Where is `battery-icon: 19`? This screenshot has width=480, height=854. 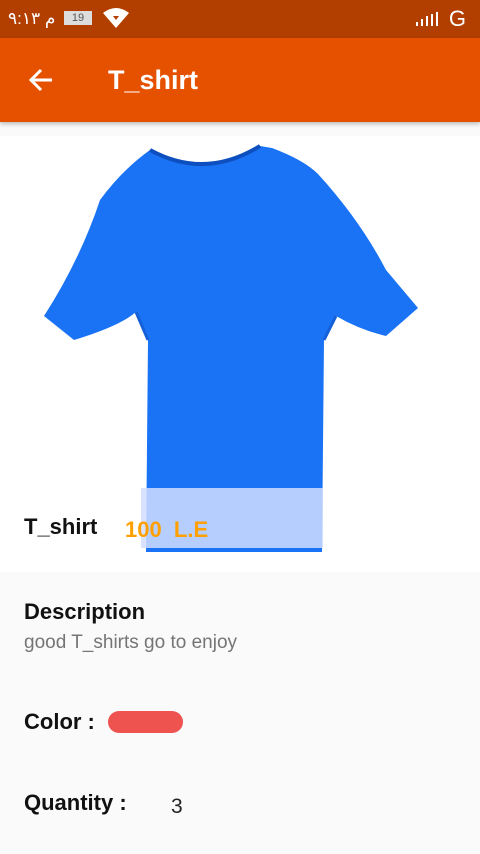 battery-icon: 19 is located at coordinates (78, 18).